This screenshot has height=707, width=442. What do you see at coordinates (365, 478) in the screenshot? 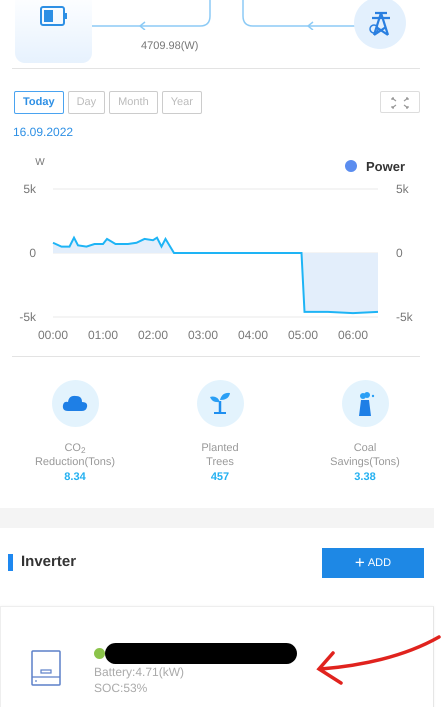
I see `stat-value: 3.38` at bounding box center [365, 478].